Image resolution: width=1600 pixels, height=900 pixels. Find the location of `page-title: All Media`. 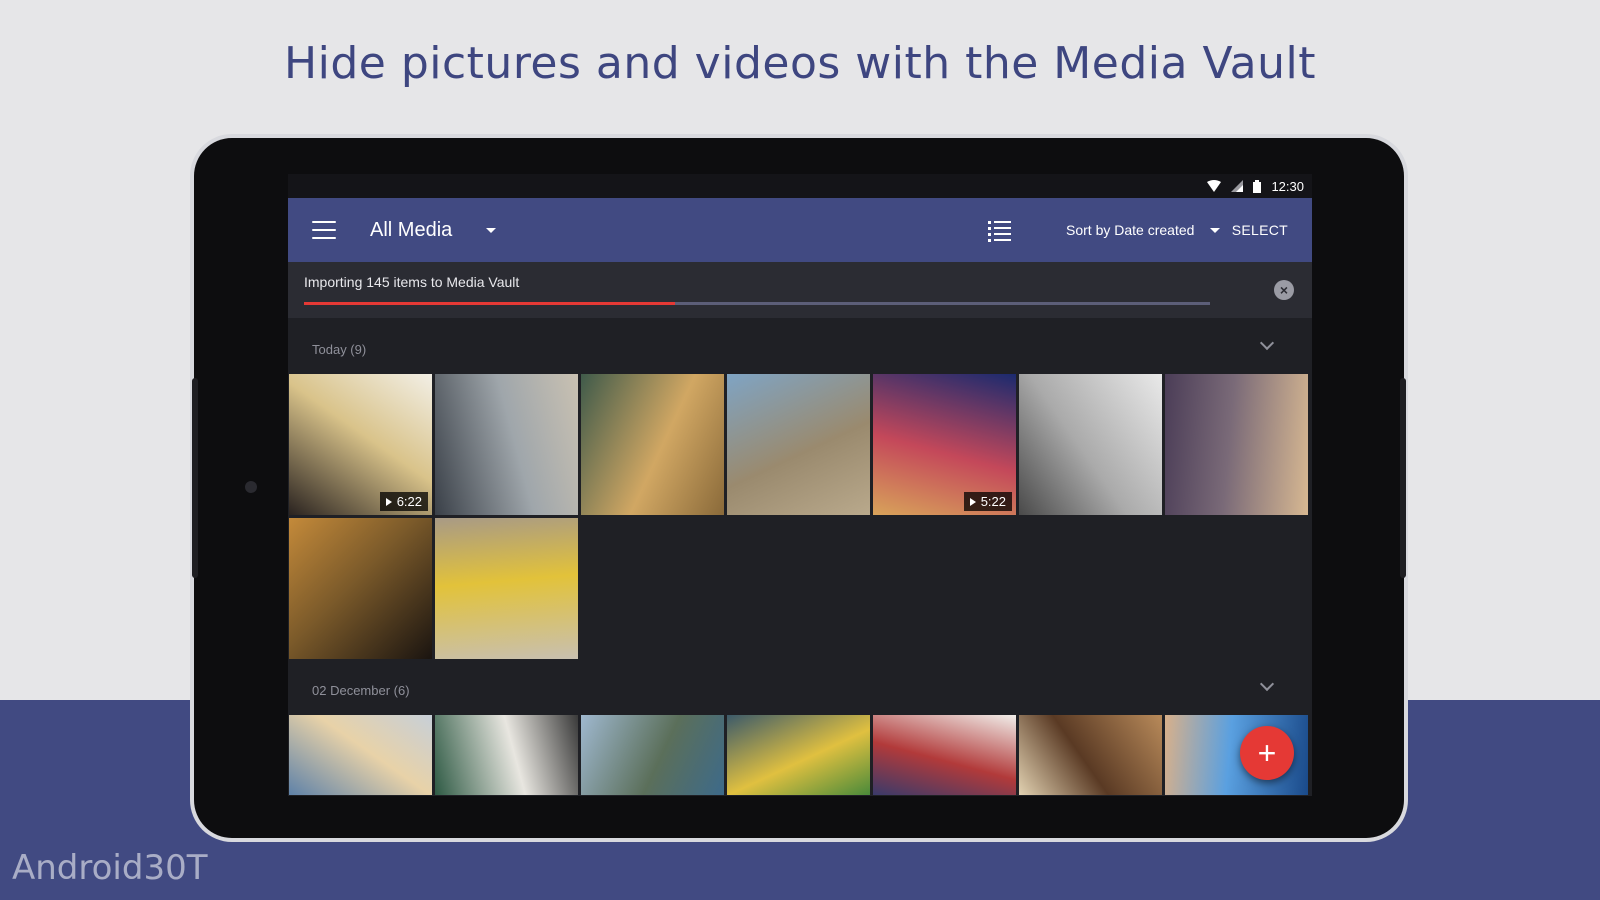

page-title: All Media is located at coordinates (411, 230).